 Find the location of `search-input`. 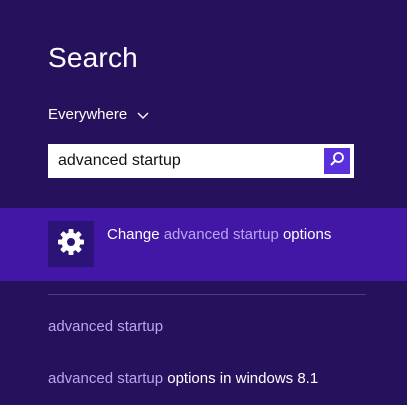

search-input is located at coordinates (186, 161).